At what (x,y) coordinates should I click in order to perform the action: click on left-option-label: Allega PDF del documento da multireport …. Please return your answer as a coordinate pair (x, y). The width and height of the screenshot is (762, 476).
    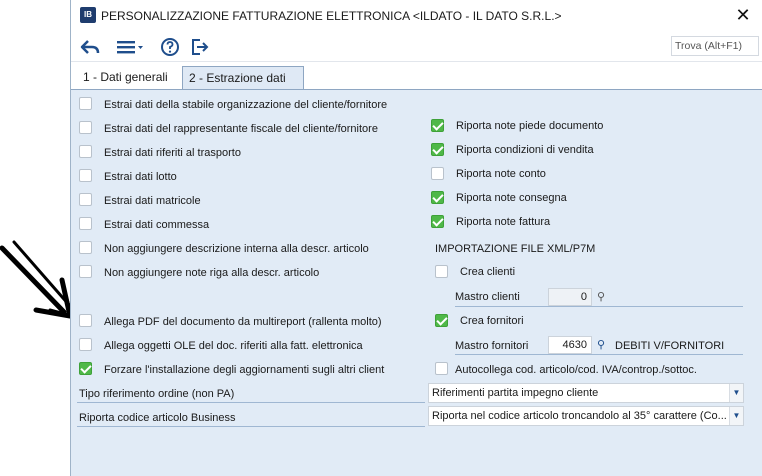
    Looking at the image, I should click on (243, 322).